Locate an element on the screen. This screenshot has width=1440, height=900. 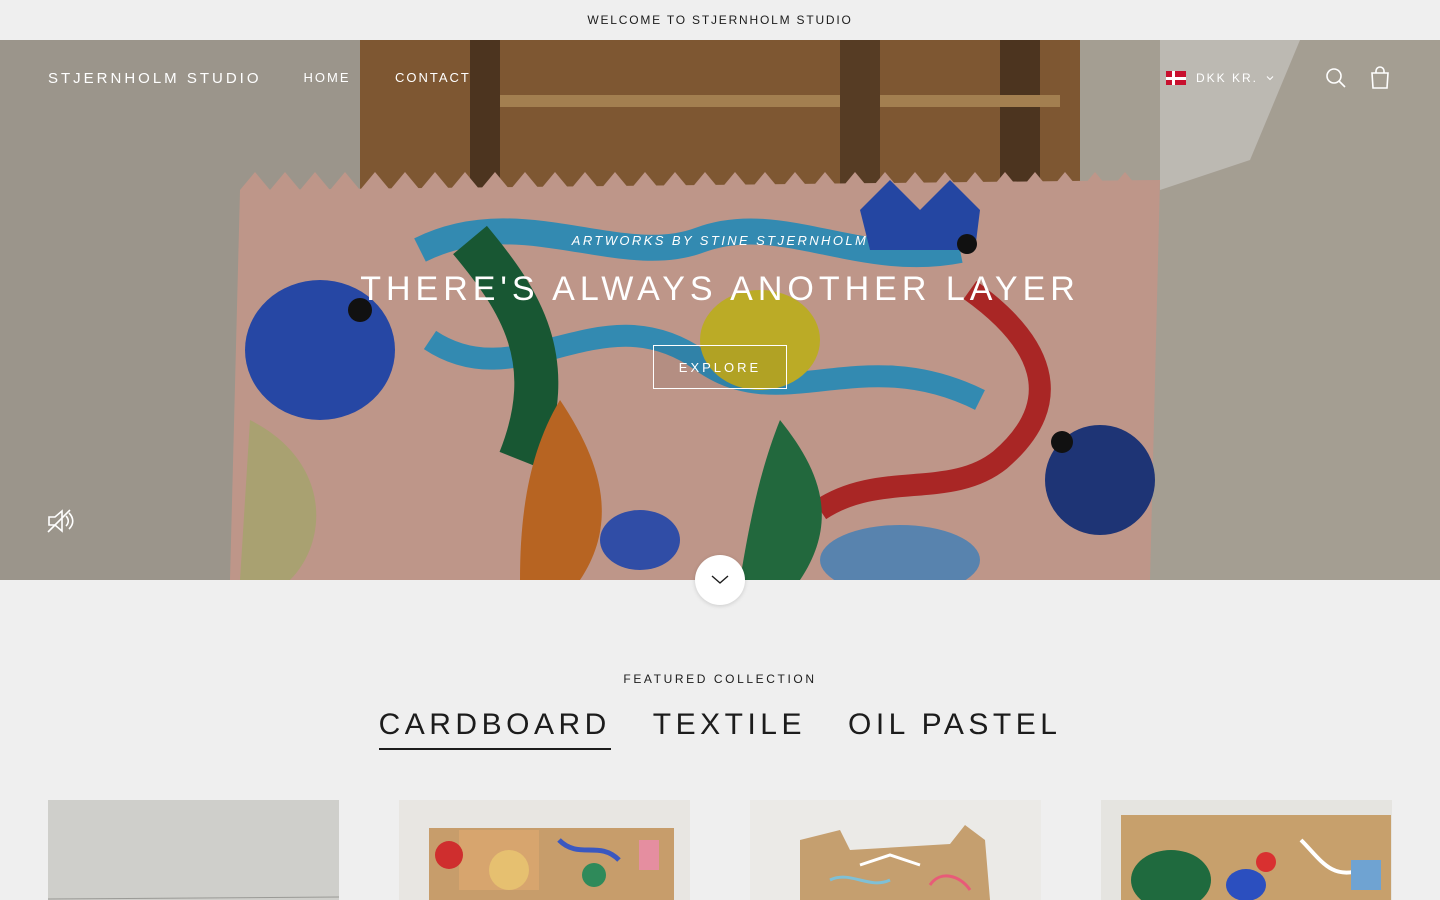
tab-cardboard: CARDBOARD is located at coordinates (494, 729).